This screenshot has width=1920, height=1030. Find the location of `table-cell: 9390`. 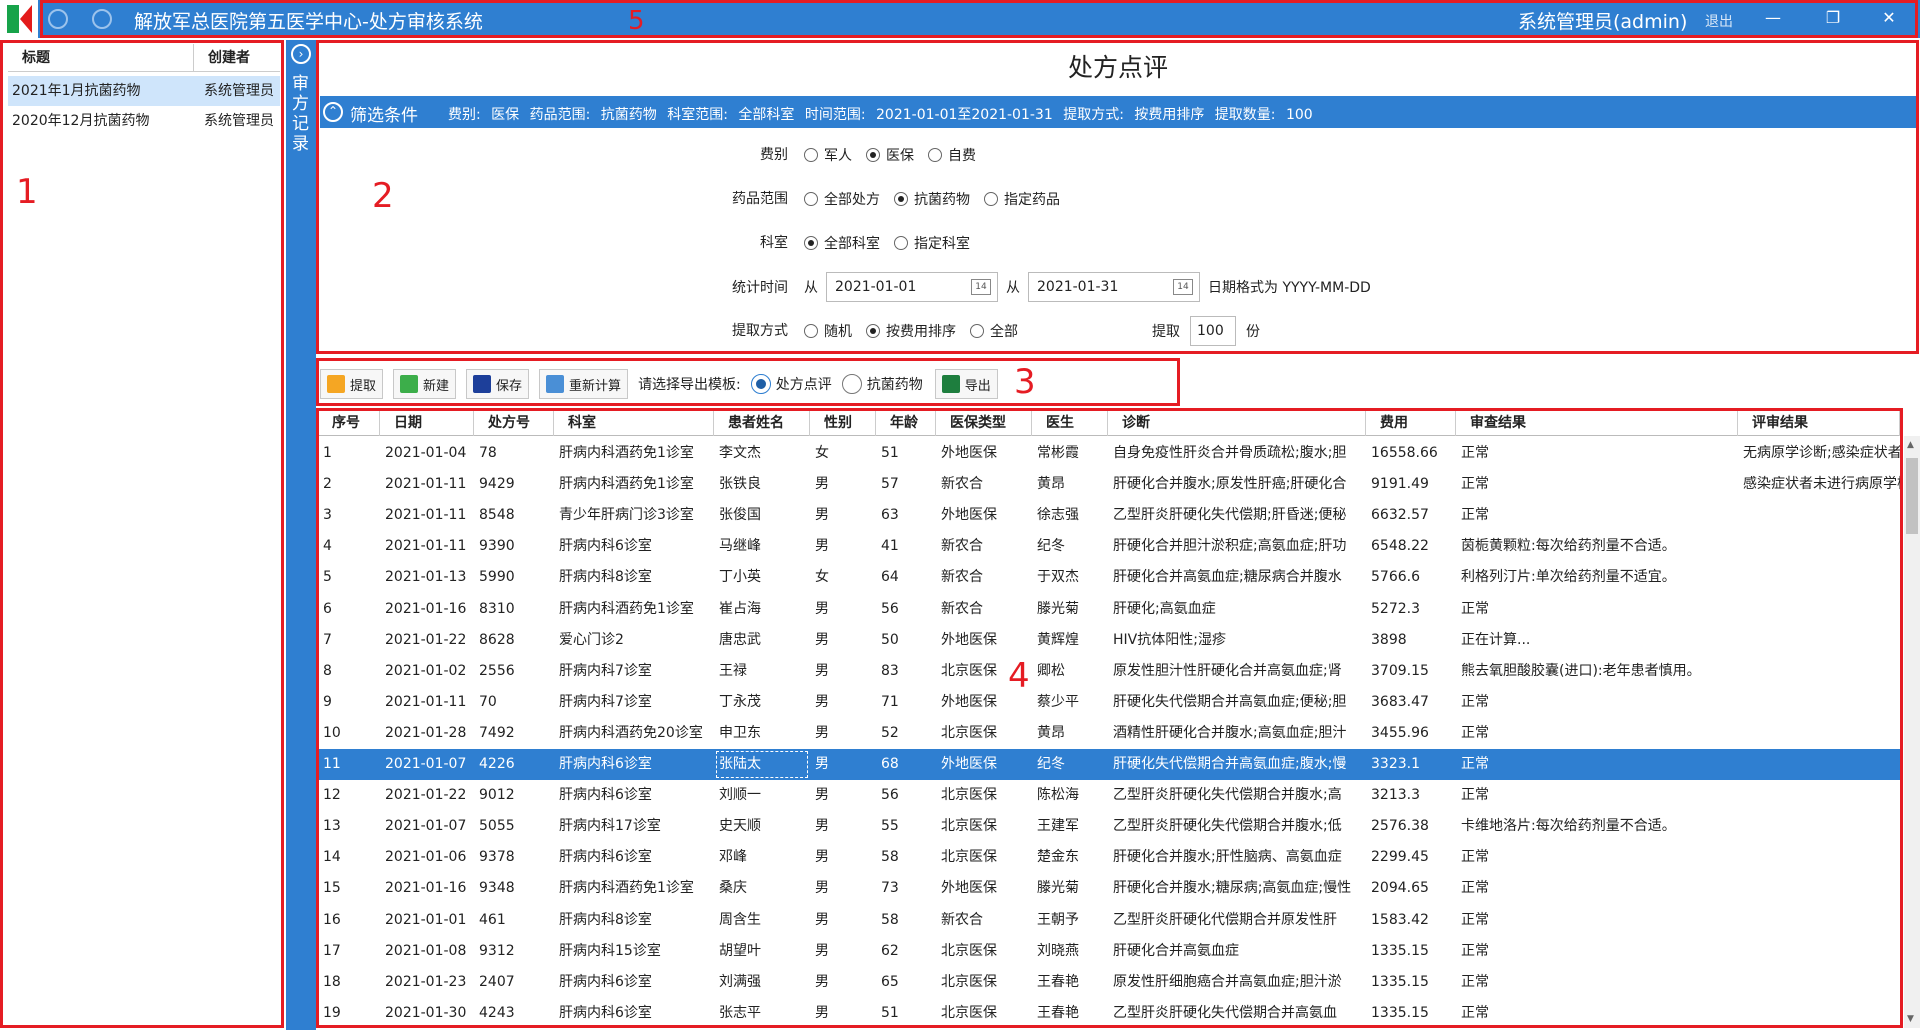

table-cell: 9390 is located at coordinates (514, 546).